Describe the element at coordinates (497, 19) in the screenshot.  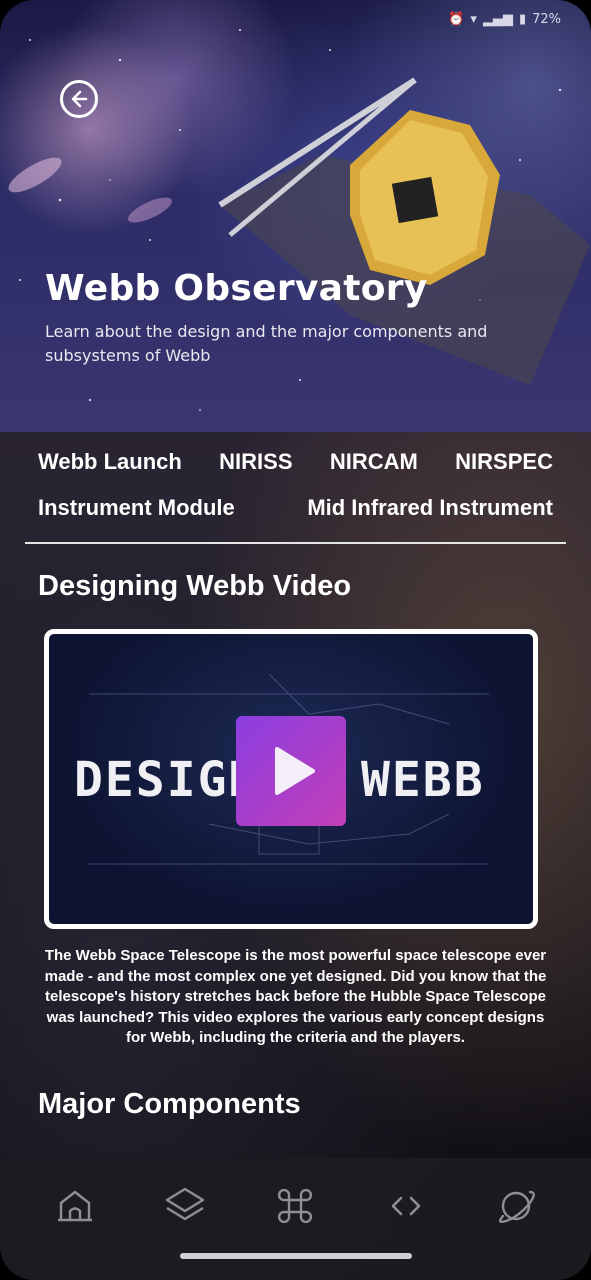
I see `signal-icon: ▂▄▆` at that location.